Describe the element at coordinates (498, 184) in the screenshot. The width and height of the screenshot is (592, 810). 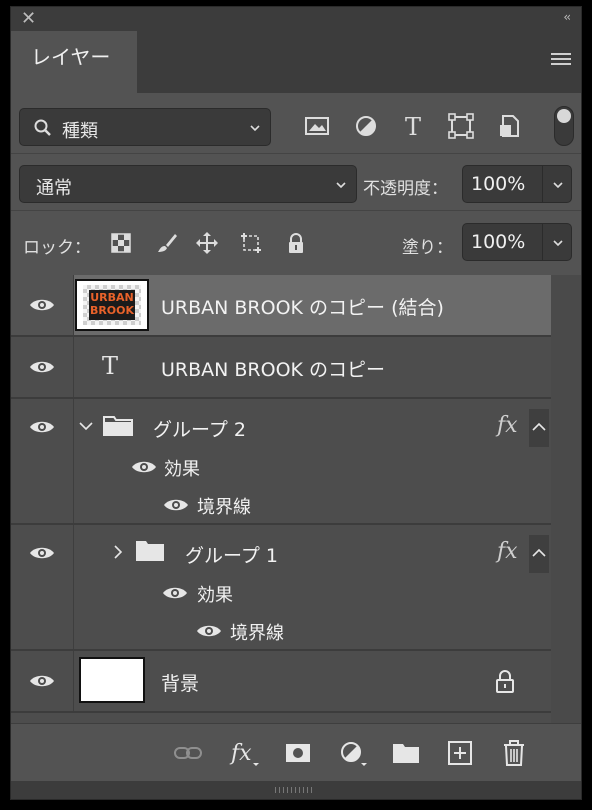
I see `opacity-value: 100%` at that location.